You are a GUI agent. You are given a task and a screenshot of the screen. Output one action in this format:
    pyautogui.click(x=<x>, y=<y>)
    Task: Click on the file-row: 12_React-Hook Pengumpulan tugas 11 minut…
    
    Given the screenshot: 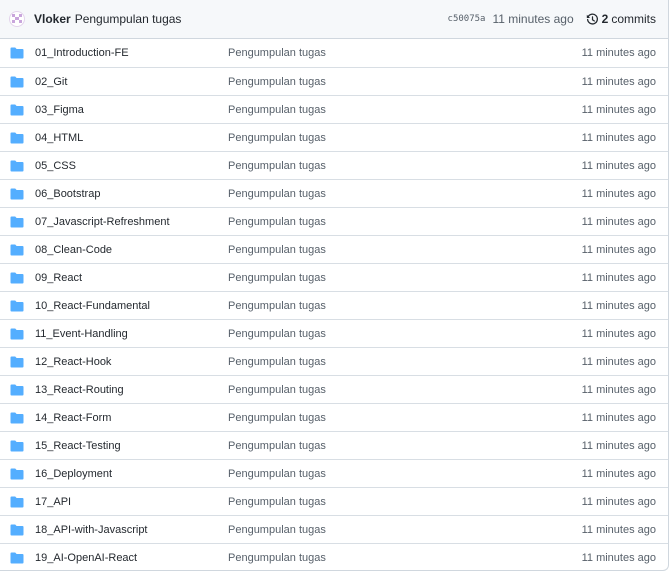 What is the action you would take?
    pyautogui.click(x=334, y=361)
    